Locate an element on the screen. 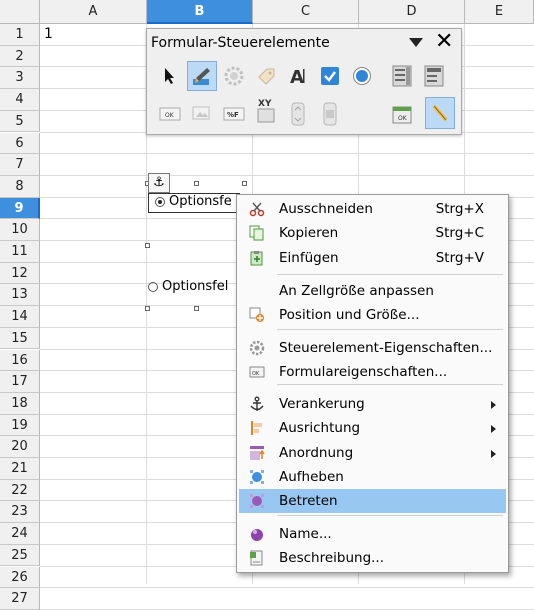  option-button-control: Optionsfe is located at coordinates (194, 203).